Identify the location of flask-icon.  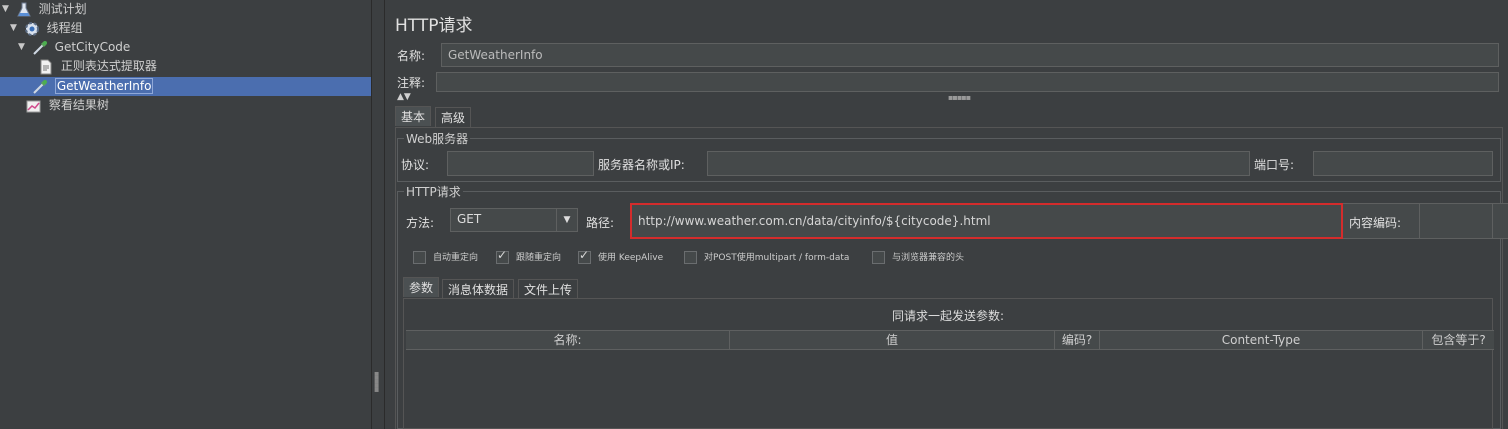
(24, 10).